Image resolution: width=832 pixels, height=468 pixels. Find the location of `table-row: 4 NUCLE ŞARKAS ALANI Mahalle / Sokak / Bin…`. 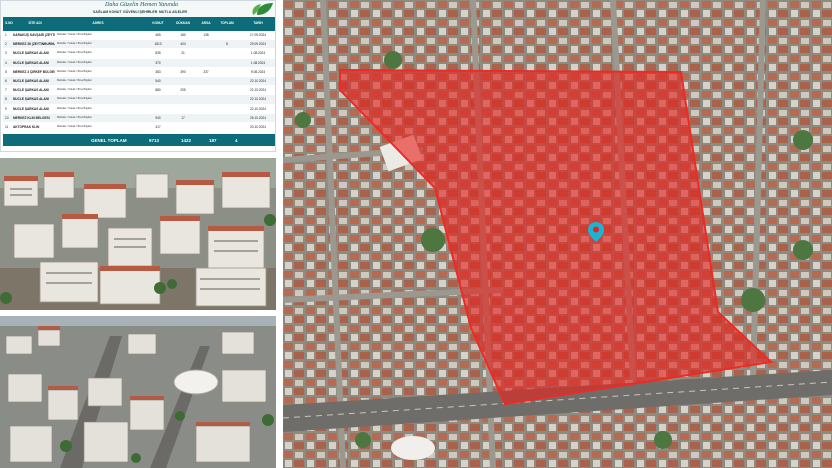

table-row: 4 NUCLE ŞARKAS ALANI Mahalle / Sokak / Bin… is located at coordinates (139, 62).